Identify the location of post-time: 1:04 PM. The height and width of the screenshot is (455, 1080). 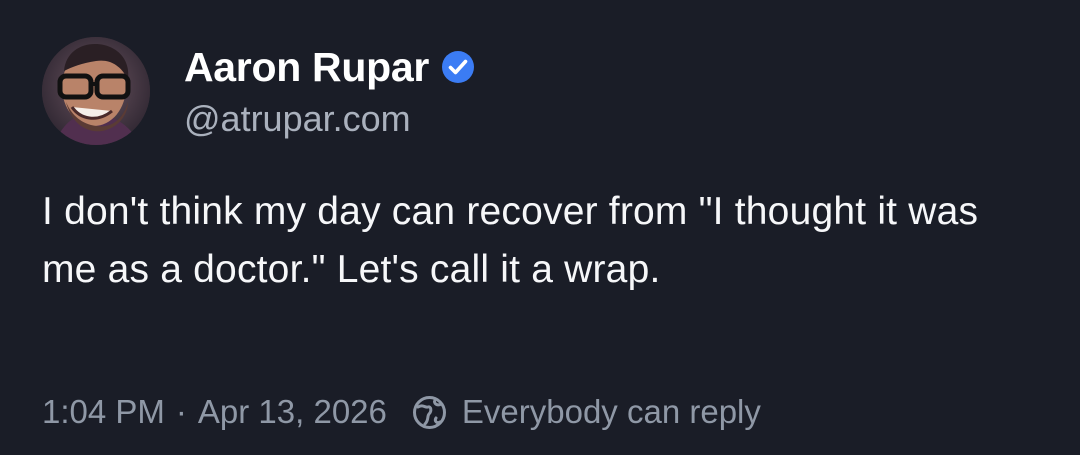
(103, 411).